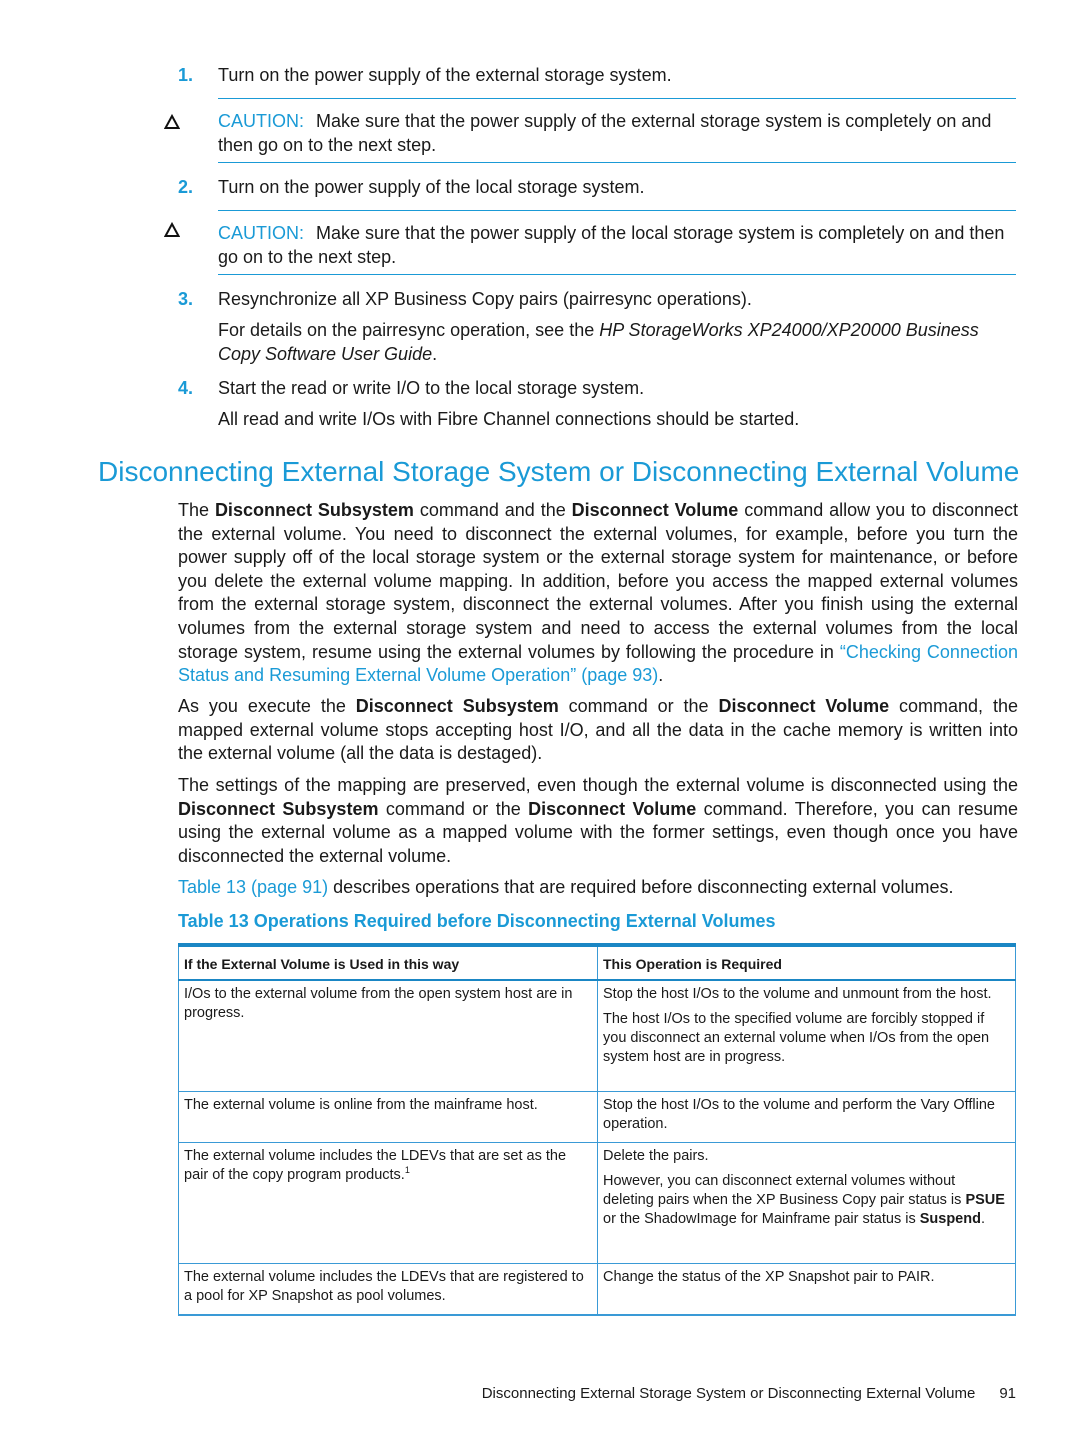  What do you see at coordinates (492, 510) in the screenshot?
I see `text: command and the` at bounding box center [492, 510].